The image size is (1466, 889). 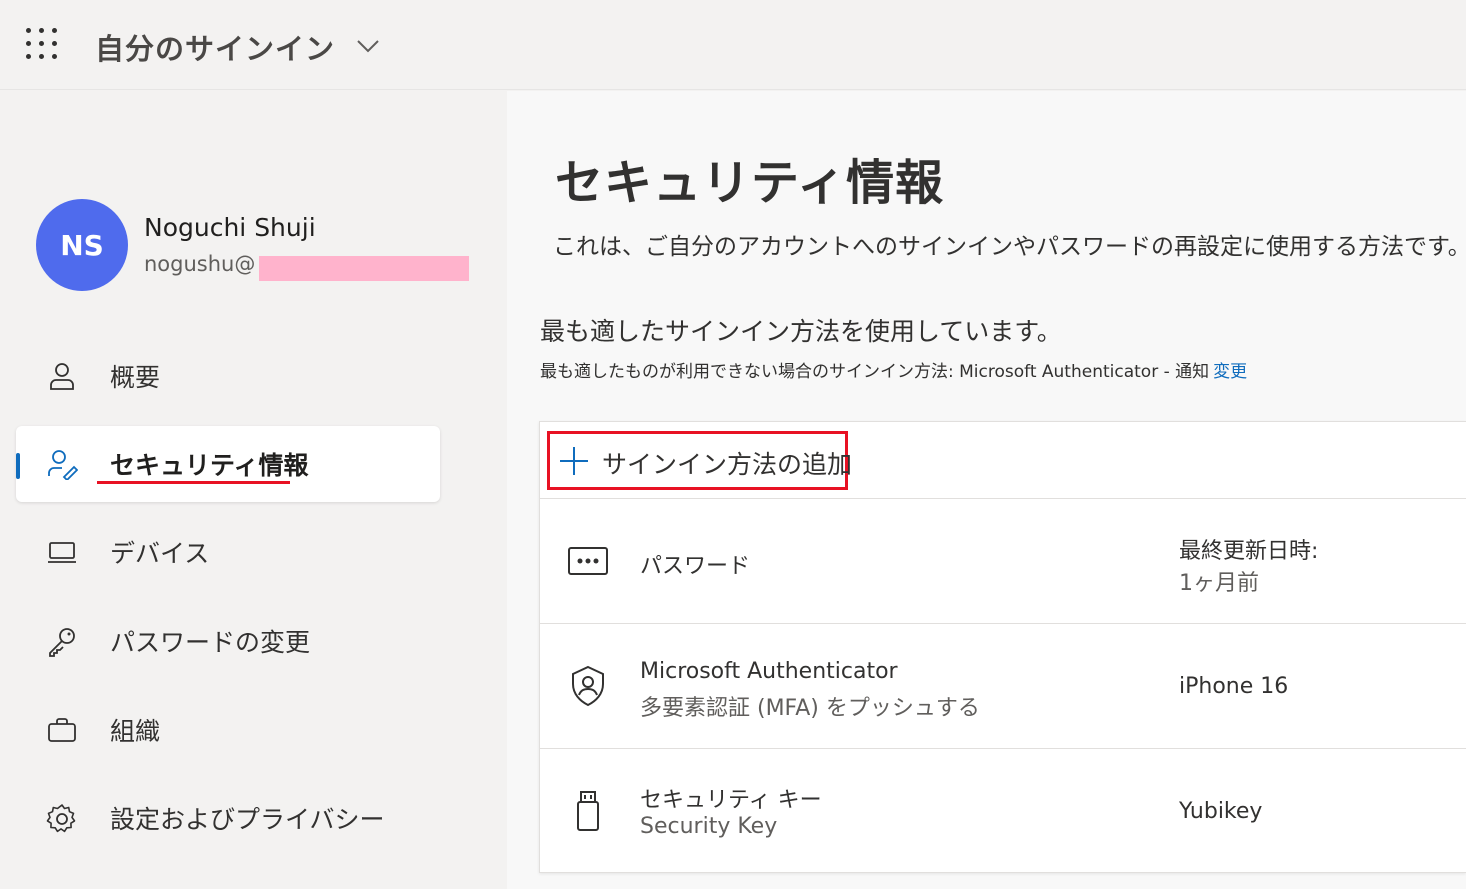 What do you see at coordinates (769, 671) in the screenshot?
I see `method-title-authenticator: Microsoft Authenticator` at bounding box center [769, 671].